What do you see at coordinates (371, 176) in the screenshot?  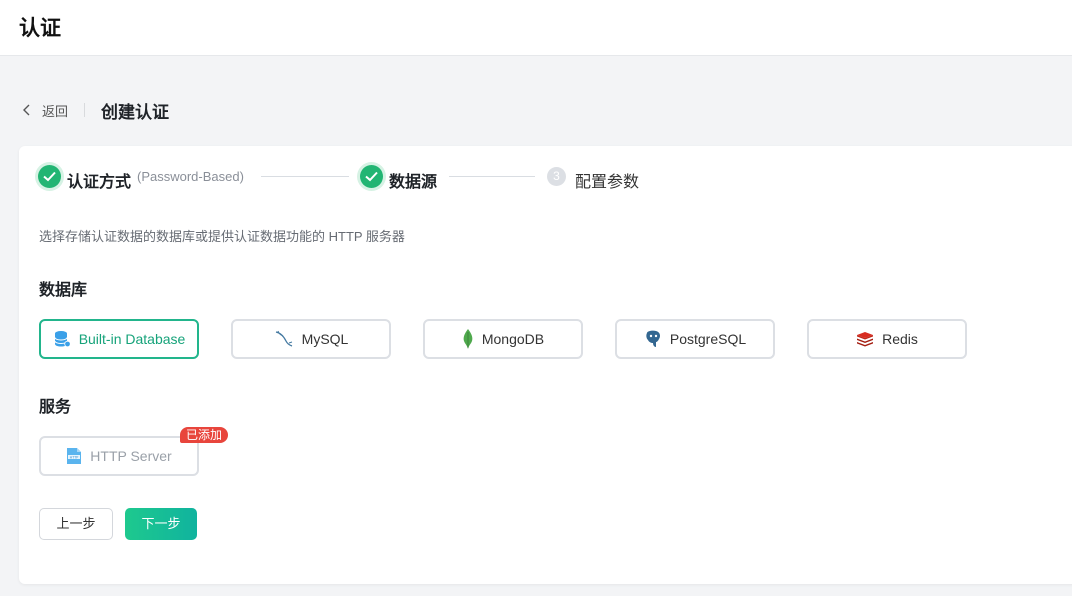 I see `step-2-check-icon` at bounding box center [371, 176].